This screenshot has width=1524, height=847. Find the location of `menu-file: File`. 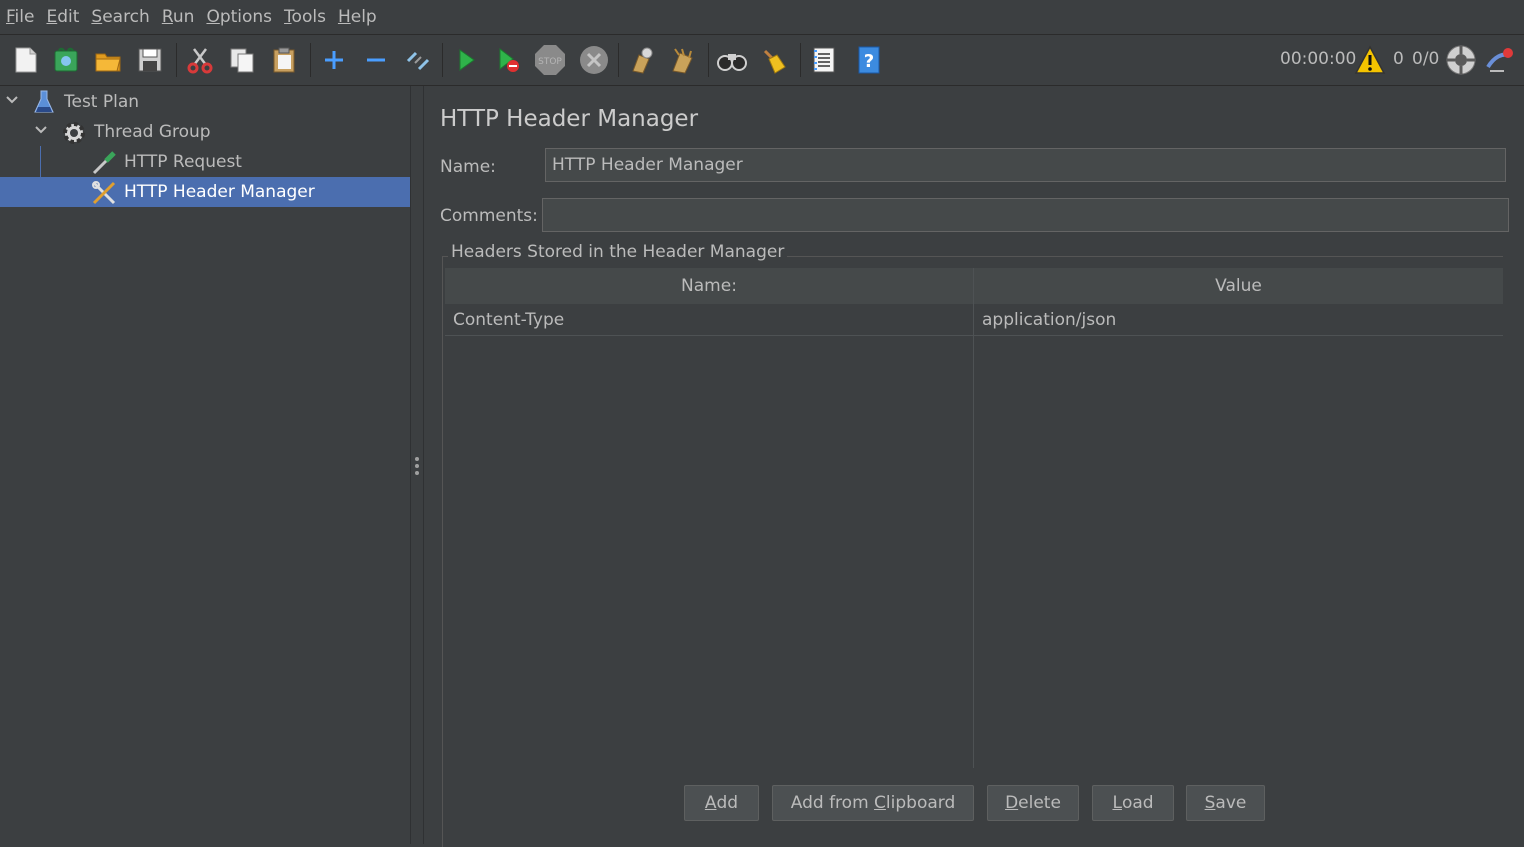

menu-file: File is located at coordinates (20, 17).